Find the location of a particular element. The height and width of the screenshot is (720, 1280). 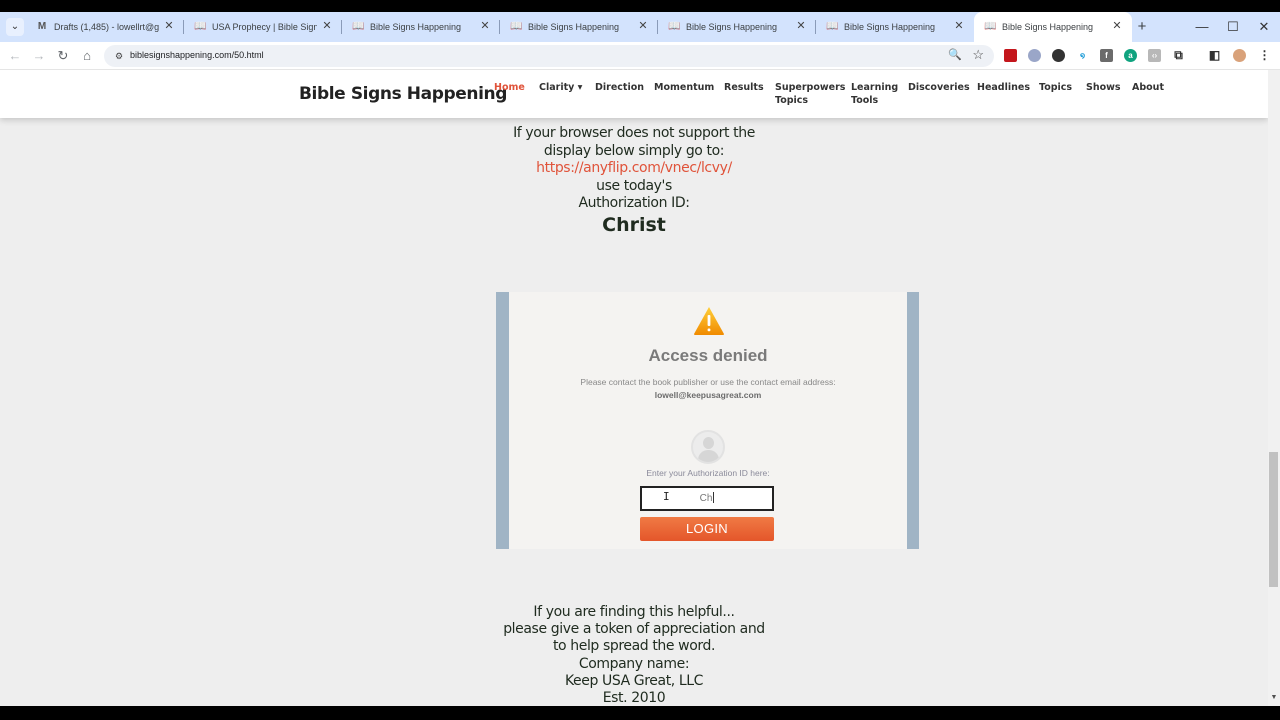

profile-avatar is located at coordinates (1239, 55).